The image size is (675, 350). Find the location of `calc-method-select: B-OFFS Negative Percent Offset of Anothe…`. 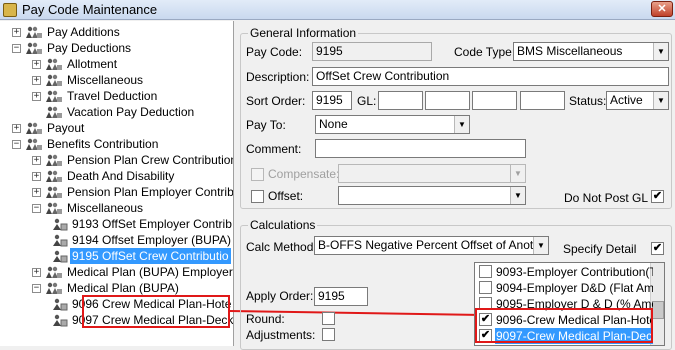

calc-method-select: B-OFFS Negative Percent Offset of Anothe… is located at coordinates (431, 245).